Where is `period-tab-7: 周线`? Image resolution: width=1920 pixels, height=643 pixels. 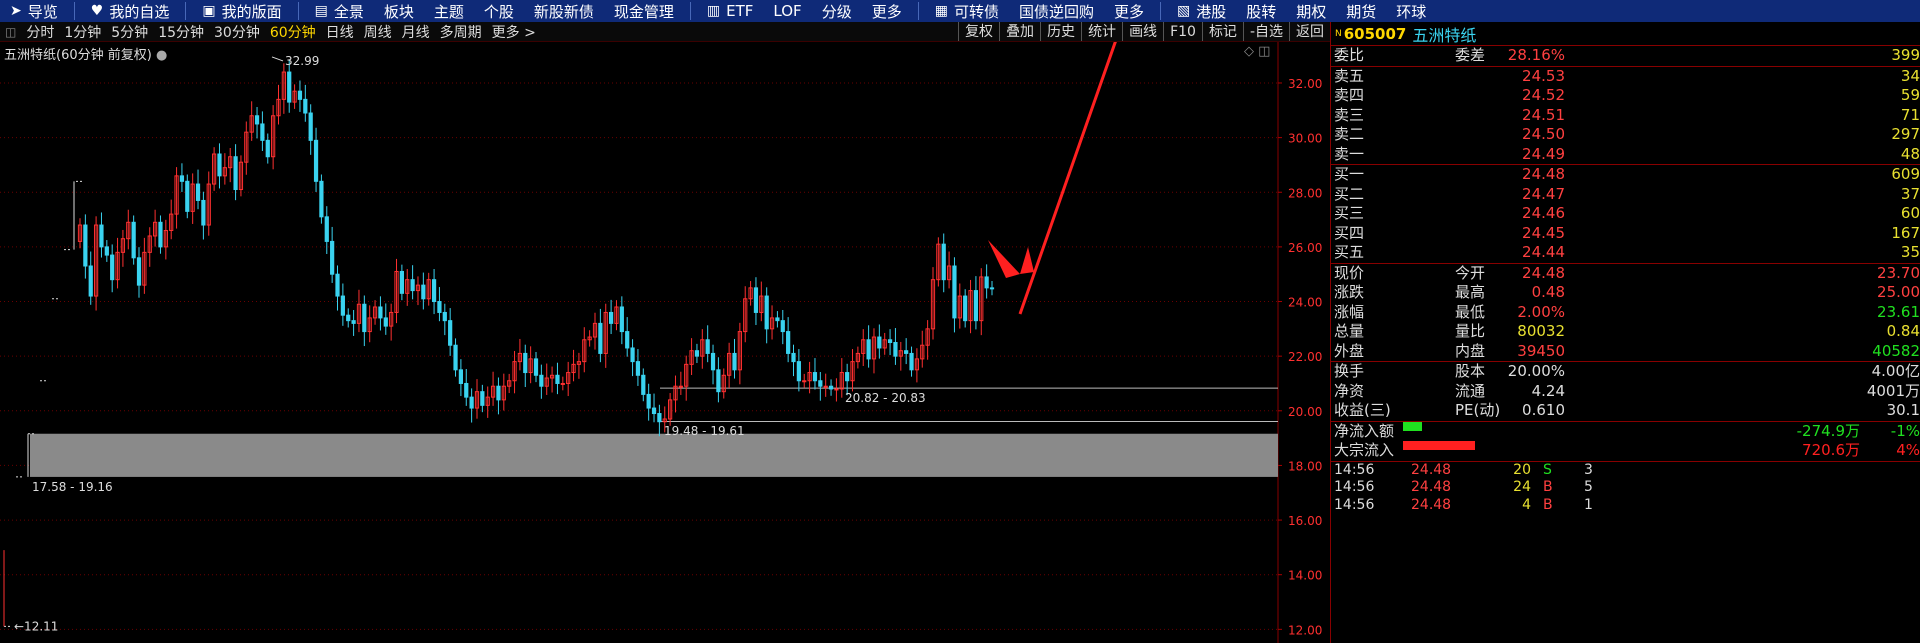 period-tab-7: 周线 is located at coordinates (378, 31).